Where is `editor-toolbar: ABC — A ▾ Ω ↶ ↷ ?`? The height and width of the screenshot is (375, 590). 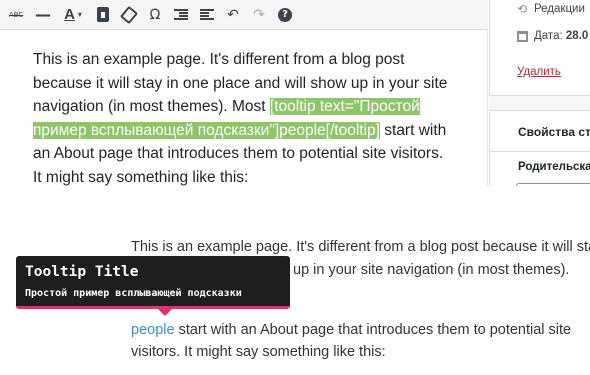 editor-toolbar: ABC — A ▾ Ω ↶ ↷ ? is located at coordinates (244, 15).